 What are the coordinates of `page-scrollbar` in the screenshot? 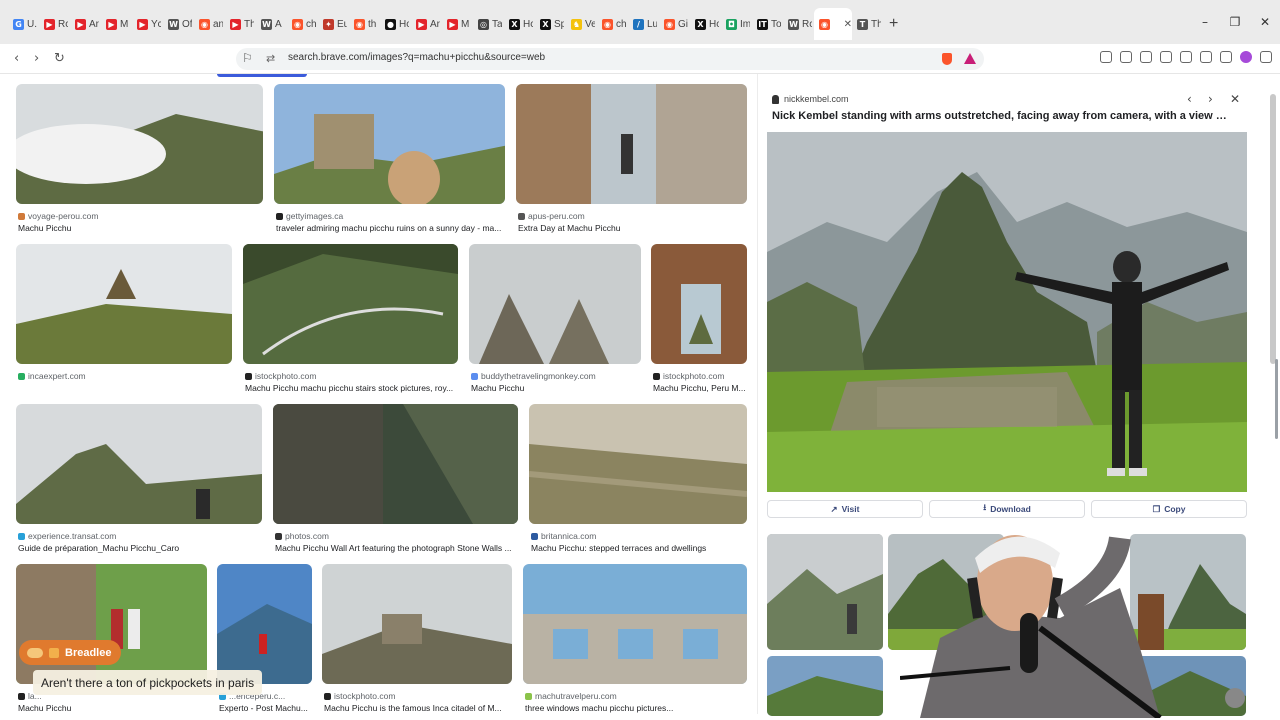 It's located at (1276, 399).